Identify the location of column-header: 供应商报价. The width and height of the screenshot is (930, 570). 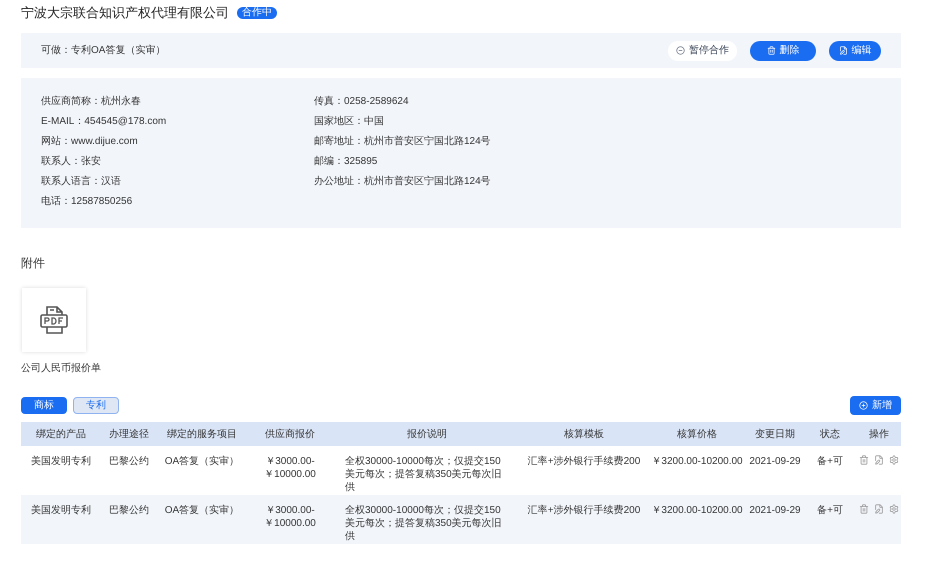
(290, 434).